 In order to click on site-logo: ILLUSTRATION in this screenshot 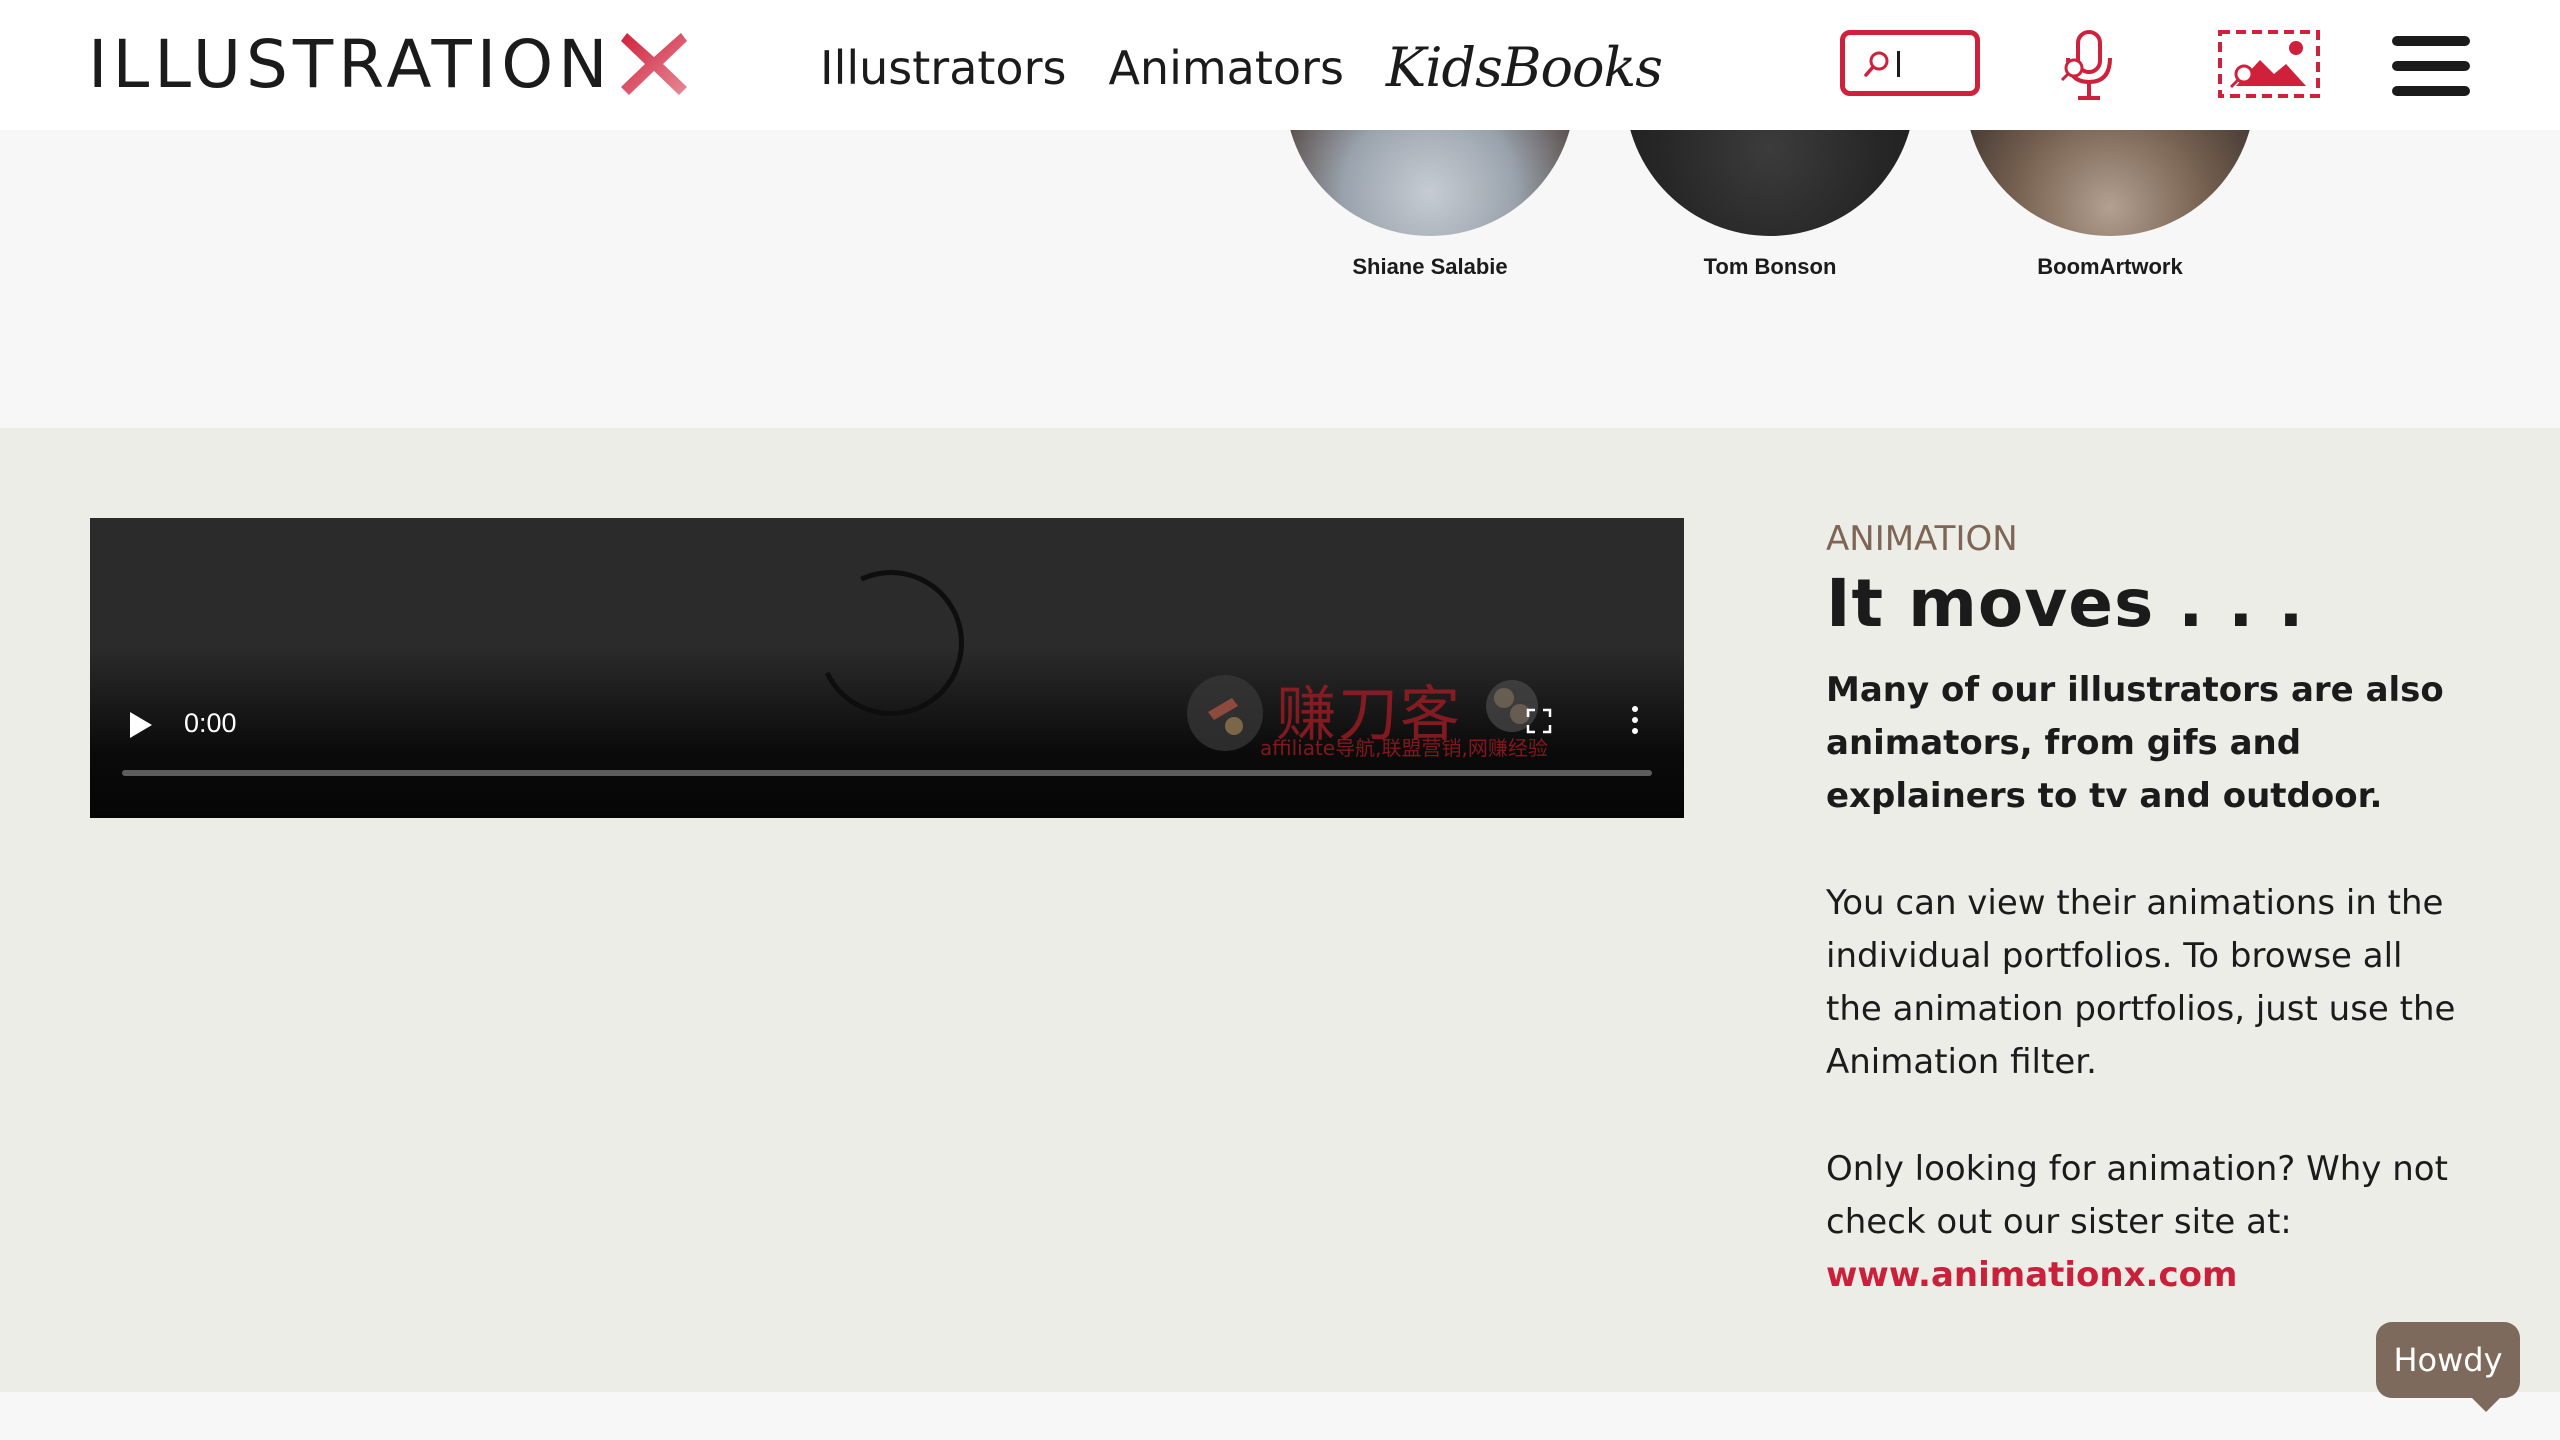, I will do `click(388, 64)`.